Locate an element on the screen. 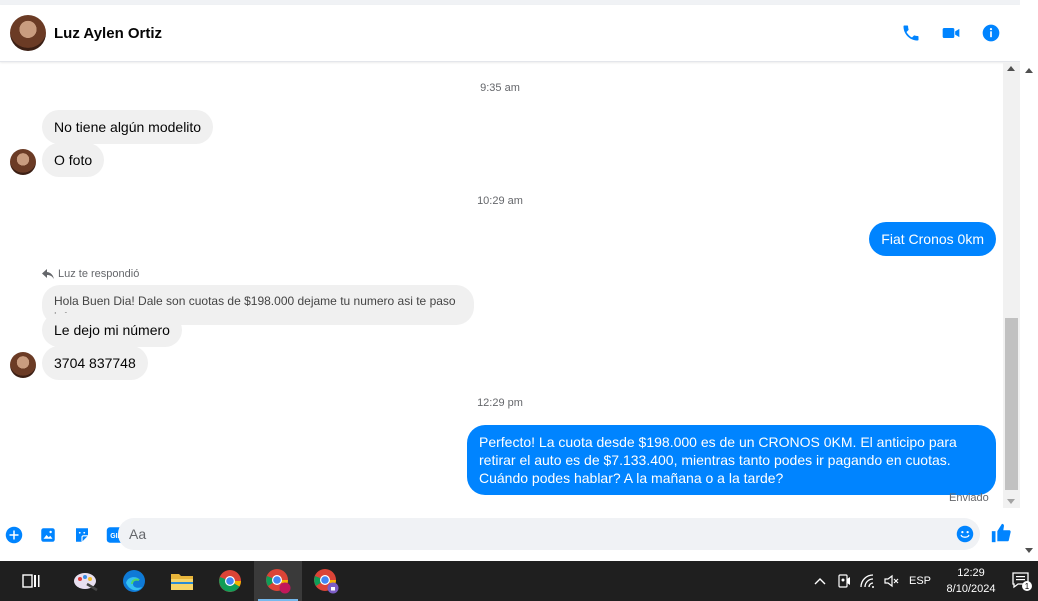 Image resolution: width=1038 pixels, height=601 pixels. incoming-message: 3704 837748 is located at coordinates (95, 363).